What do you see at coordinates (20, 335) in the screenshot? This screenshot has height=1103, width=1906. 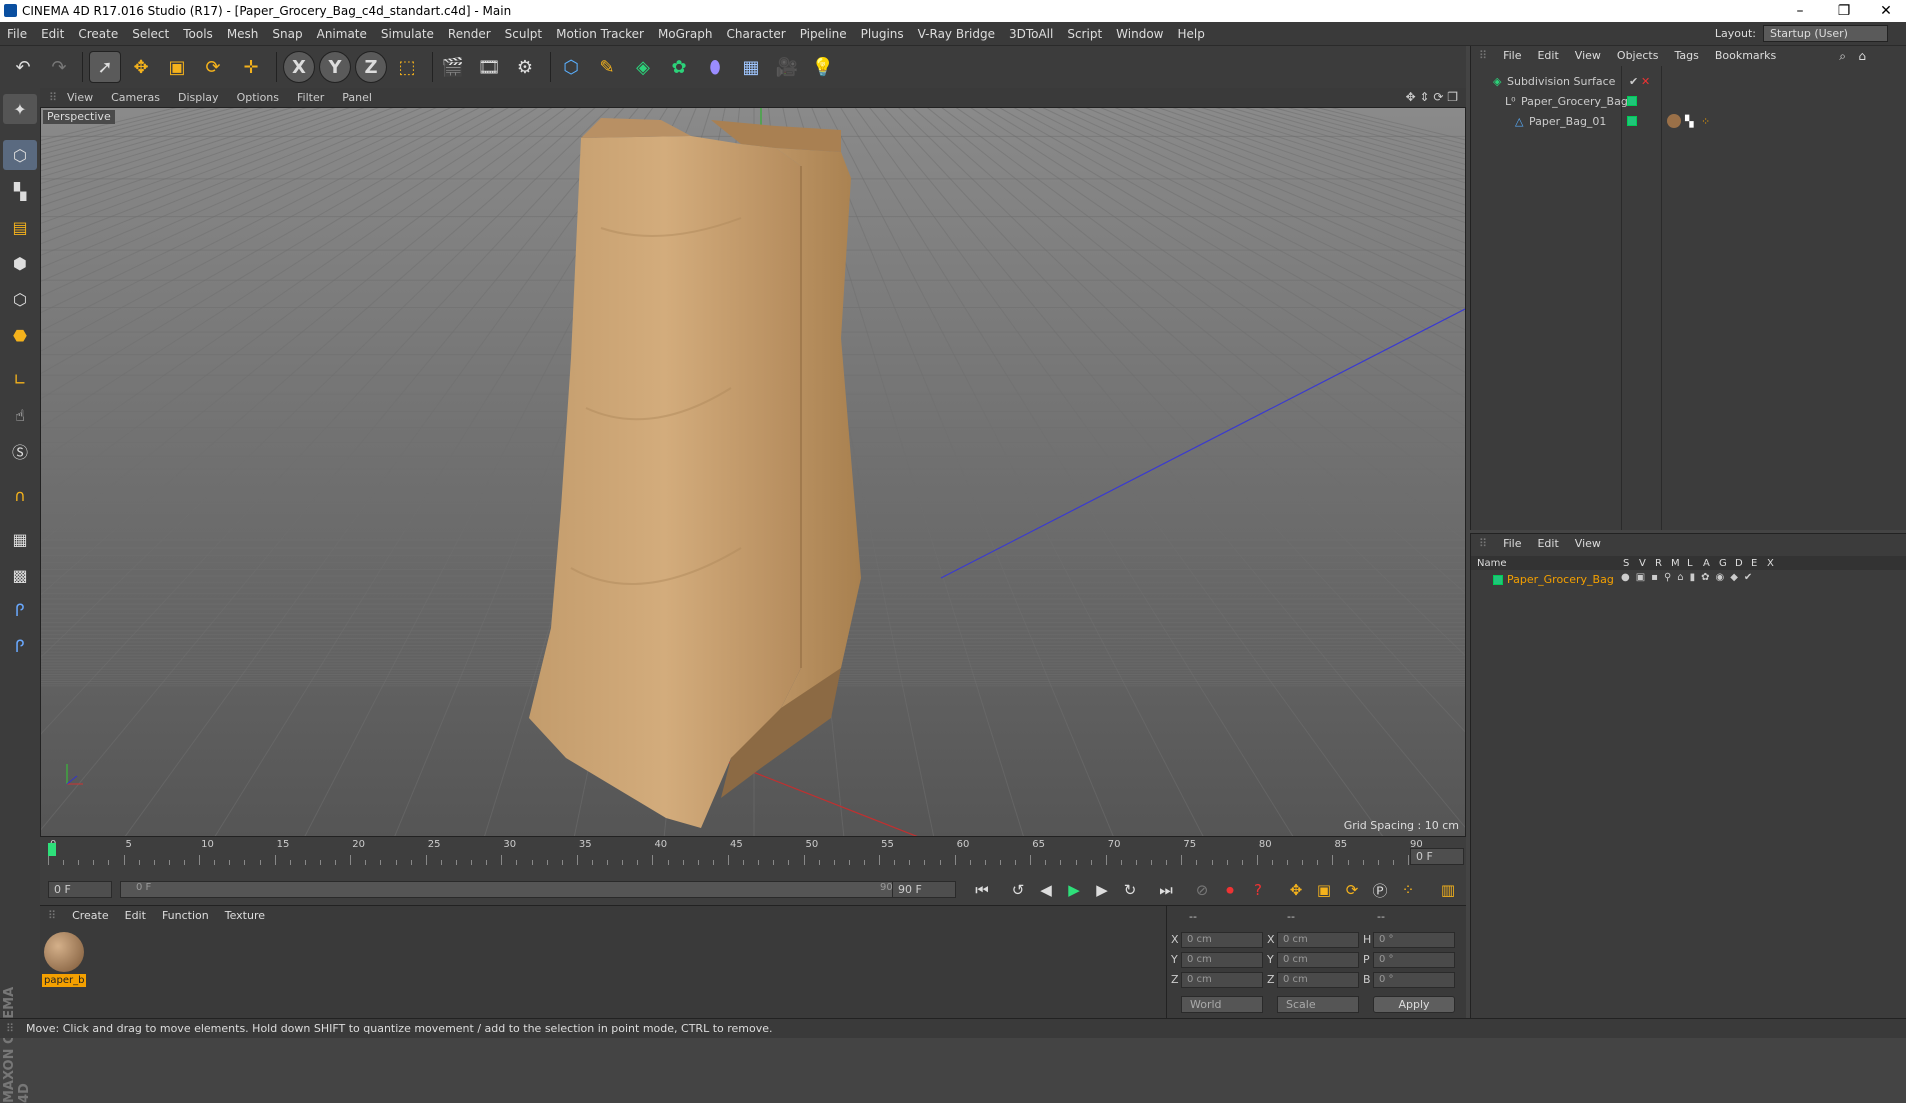 I see `polygons-mode-icon: ⬣` at bounding box center [20, 335].